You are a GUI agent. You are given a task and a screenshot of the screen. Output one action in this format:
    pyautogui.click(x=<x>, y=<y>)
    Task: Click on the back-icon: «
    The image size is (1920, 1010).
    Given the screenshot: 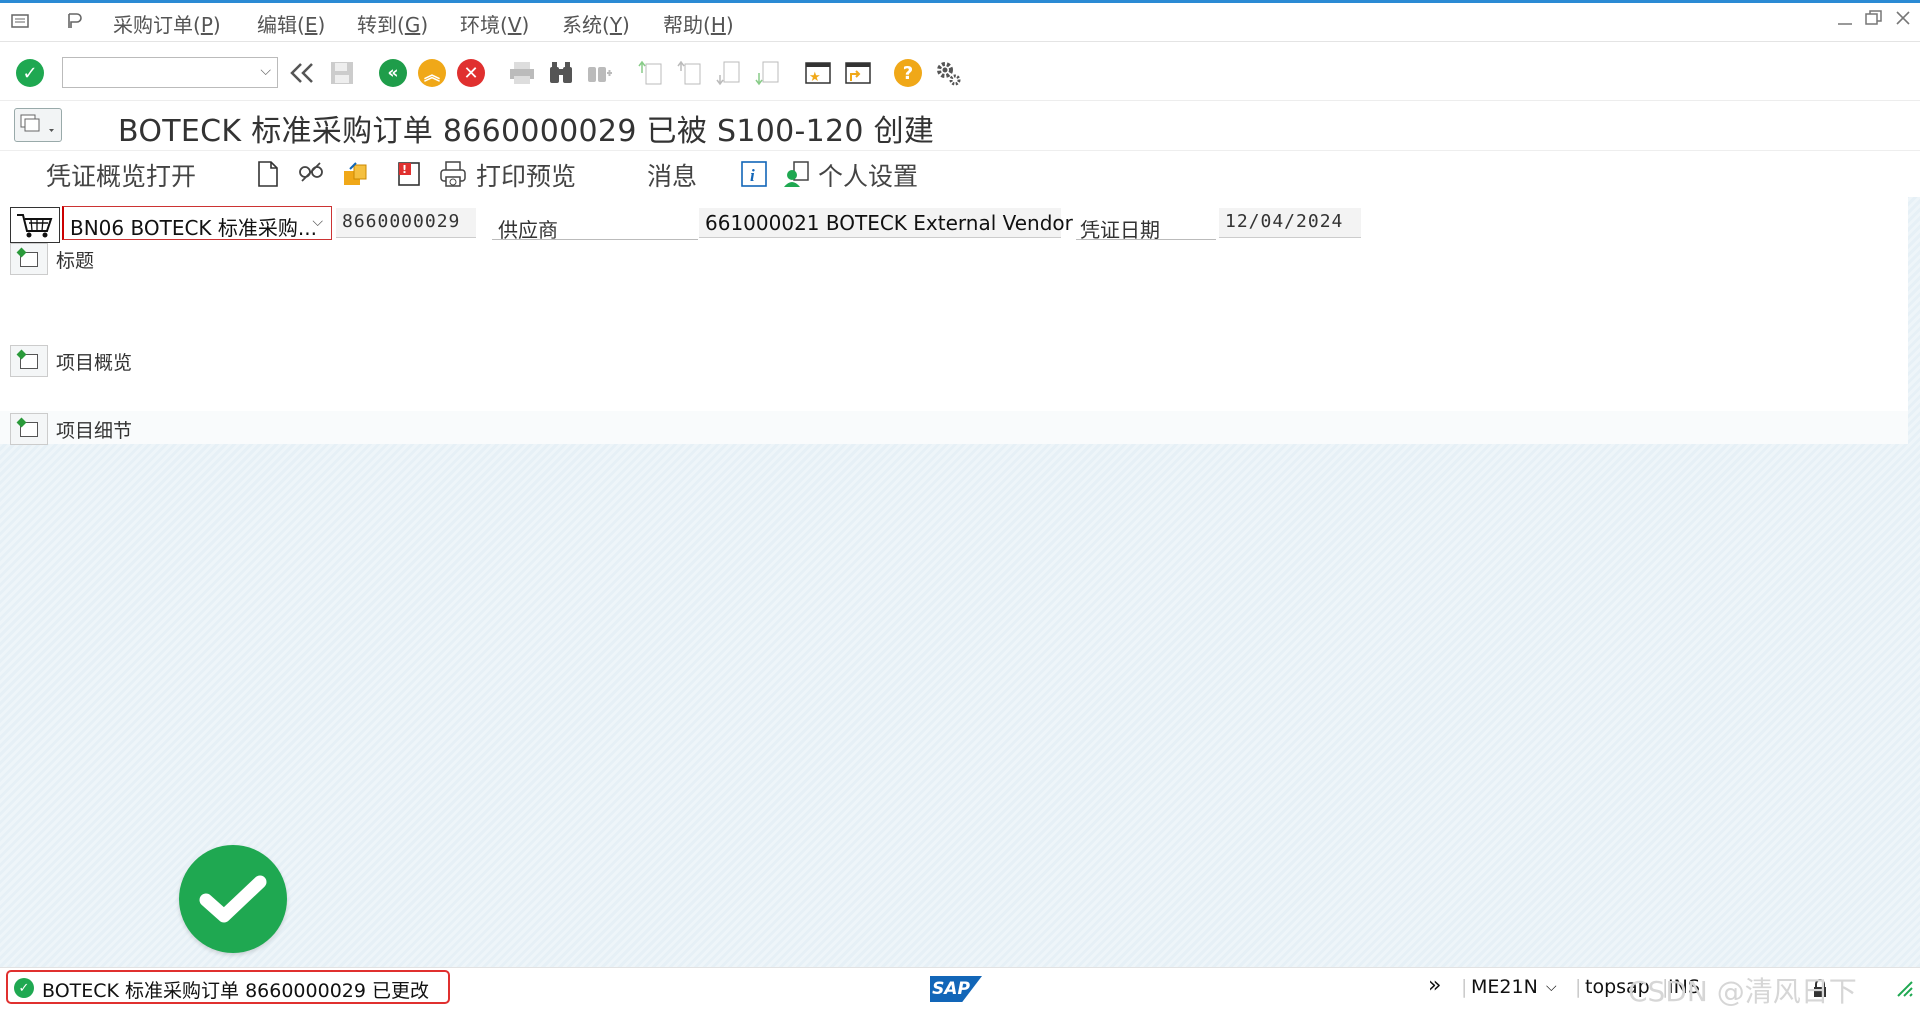 What is the action you would take?
    pyautogui.click(x=393, y=73)
    